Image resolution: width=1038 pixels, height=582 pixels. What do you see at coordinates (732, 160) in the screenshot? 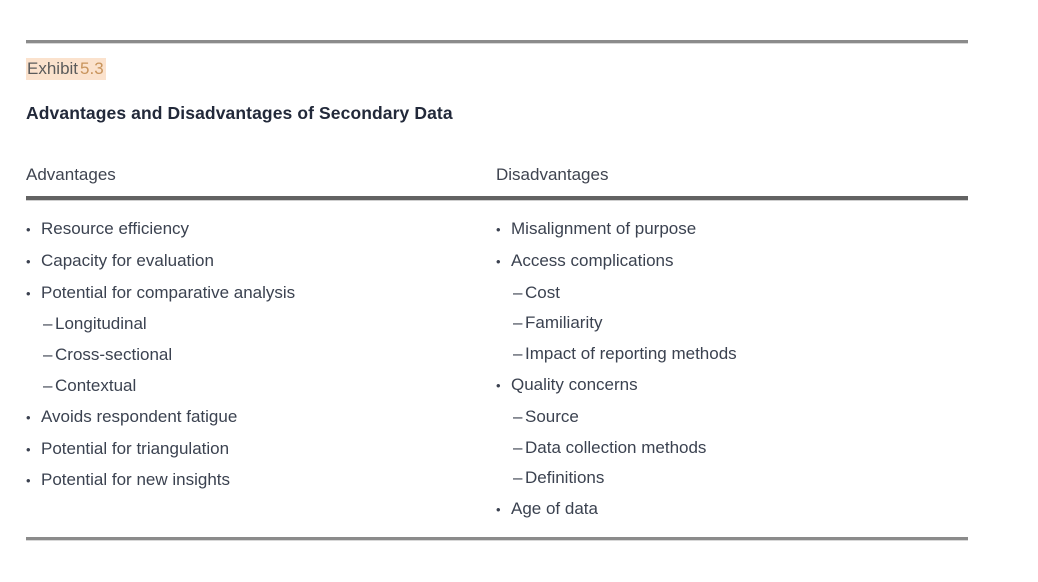
I see `column-disadvantages: Disadvantages` at bounding box center [732, 160].